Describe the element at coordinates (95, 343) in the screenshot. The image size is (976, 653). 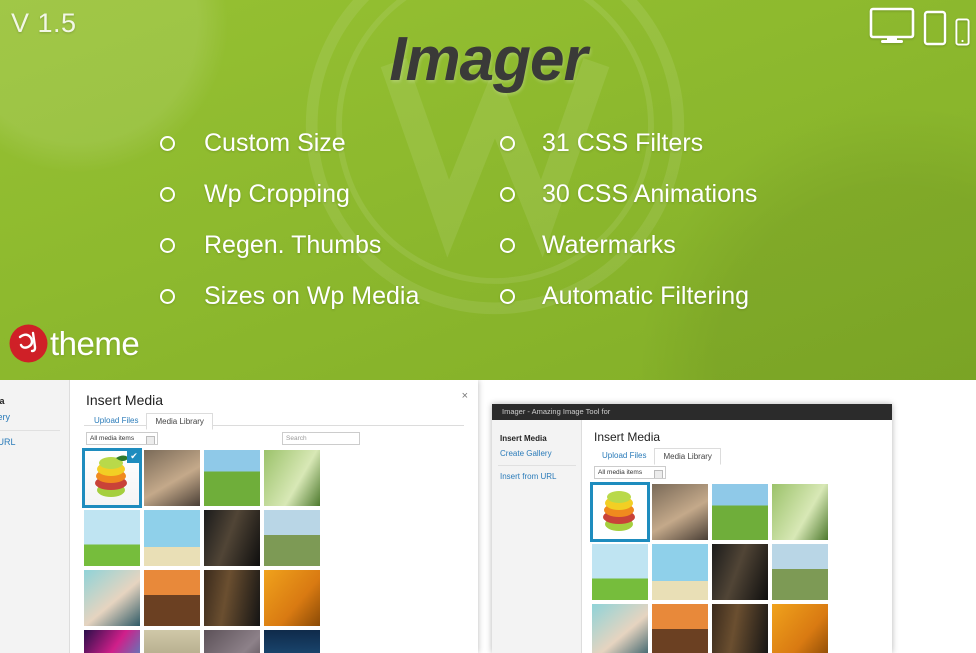
I see `brand-name: theme` at that location.